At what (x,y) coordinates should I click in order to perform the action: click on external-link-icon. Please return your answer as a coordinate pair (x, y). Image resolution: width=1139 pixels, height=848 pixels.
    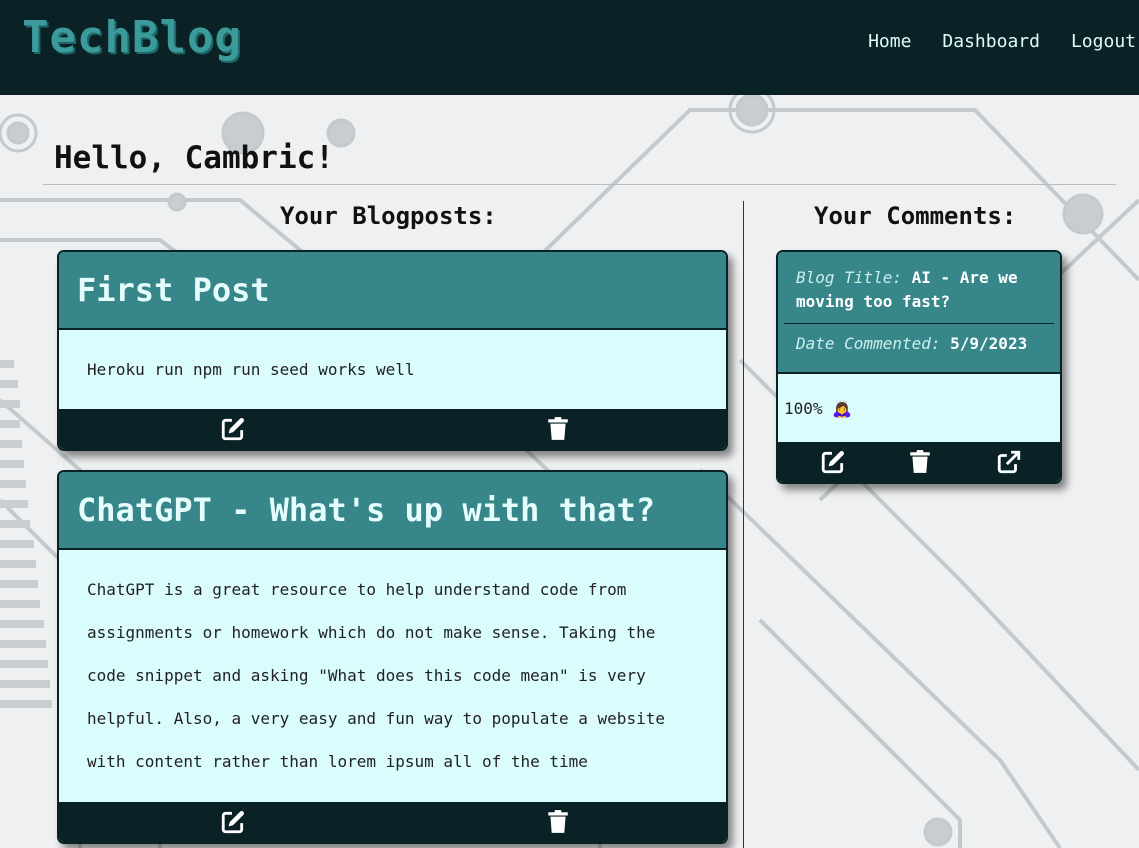
    Looking at the image, I should click on (1009, 462).